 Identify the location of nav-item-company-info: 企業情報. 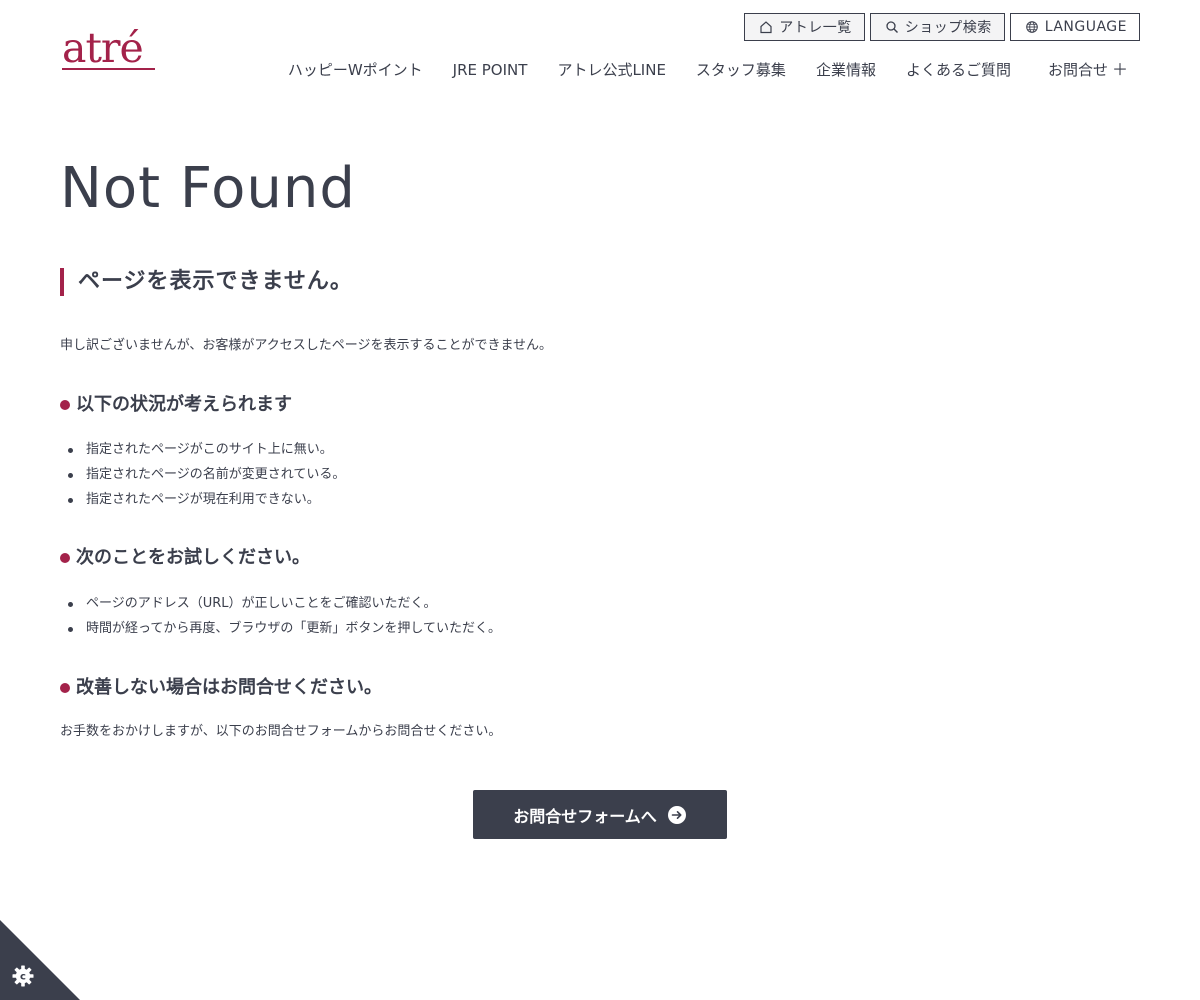
(846, 70).